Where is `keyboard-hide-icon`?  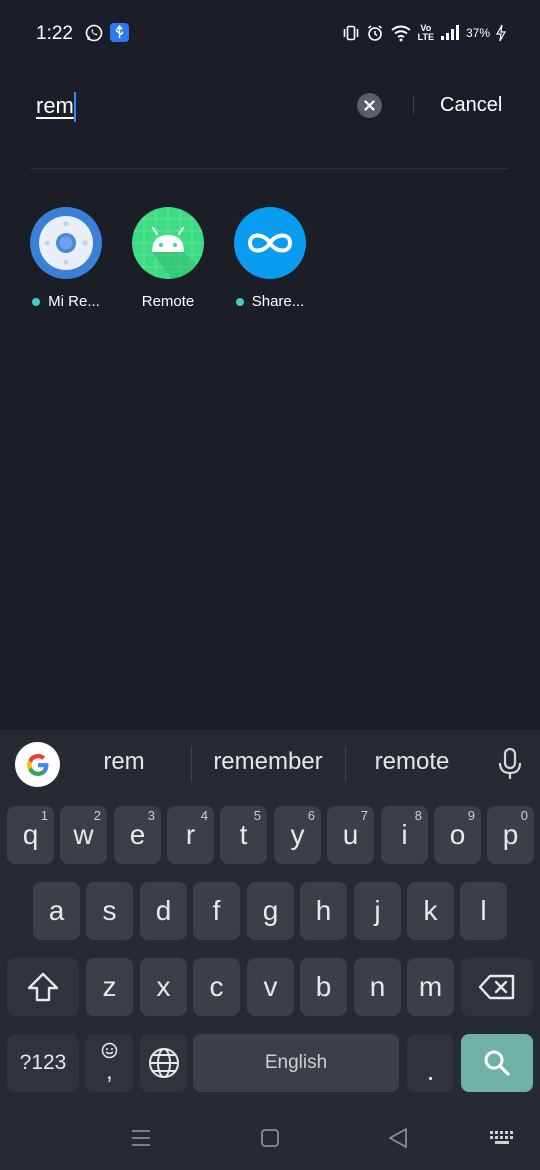 keyboard-hide-icon is located at coordinates (502, 1138).